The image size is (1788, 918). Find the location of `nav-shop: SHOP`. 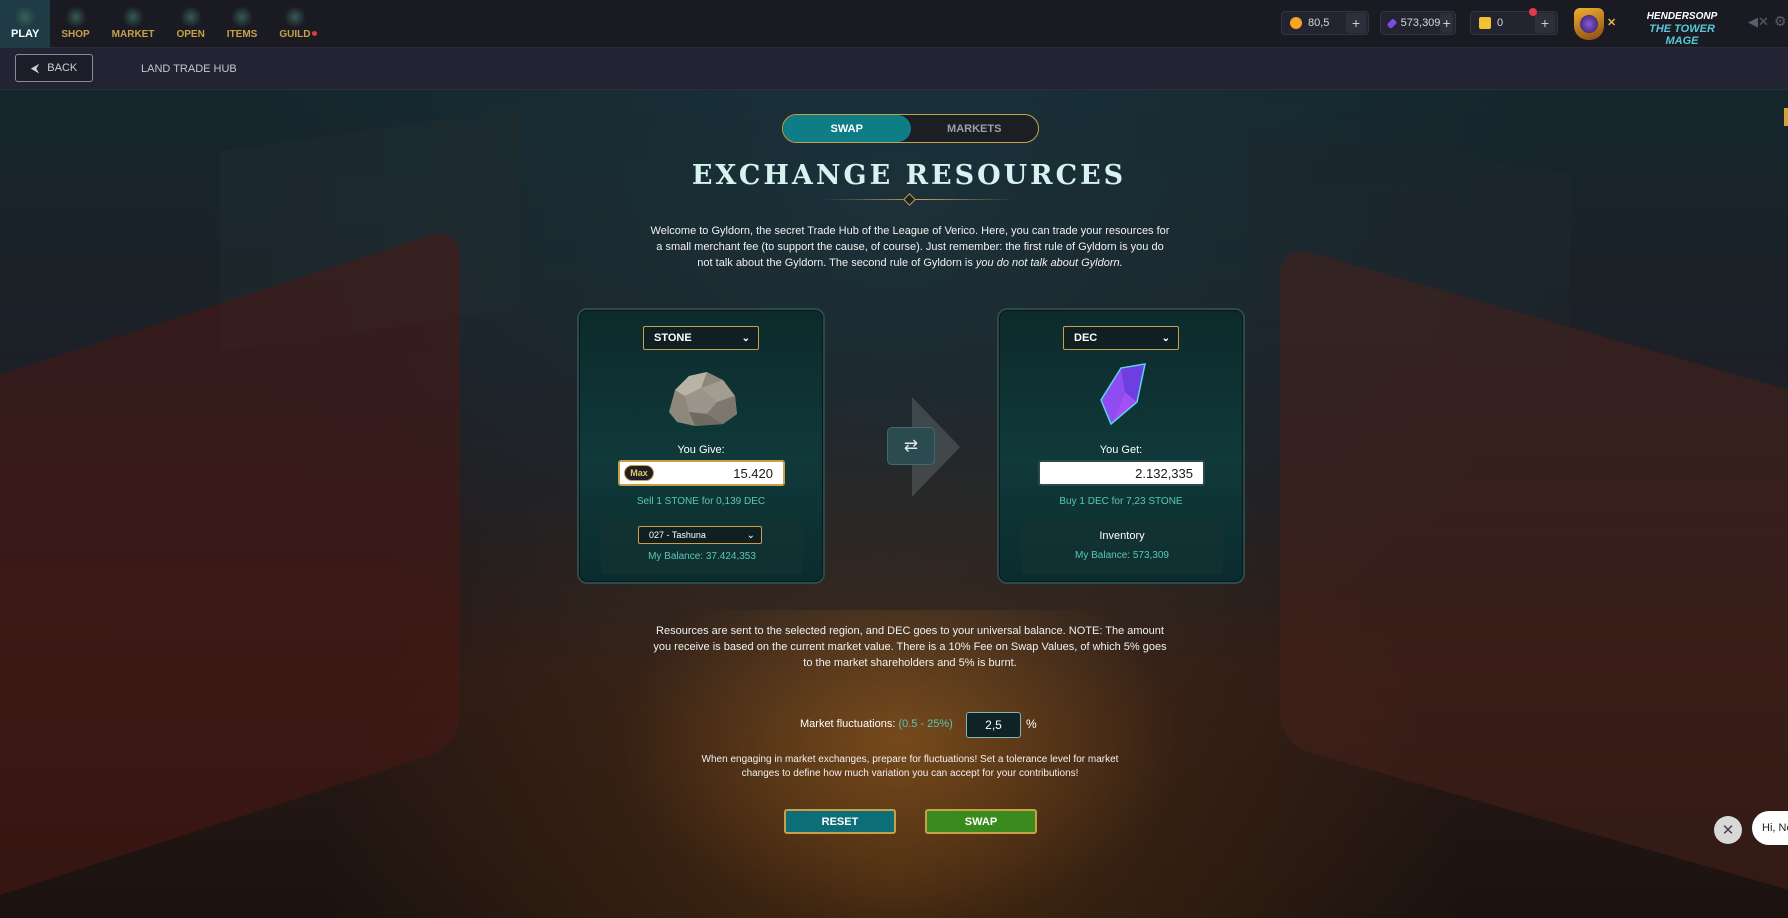

nav-shop: SHOP is located at coordinates (75, 24).